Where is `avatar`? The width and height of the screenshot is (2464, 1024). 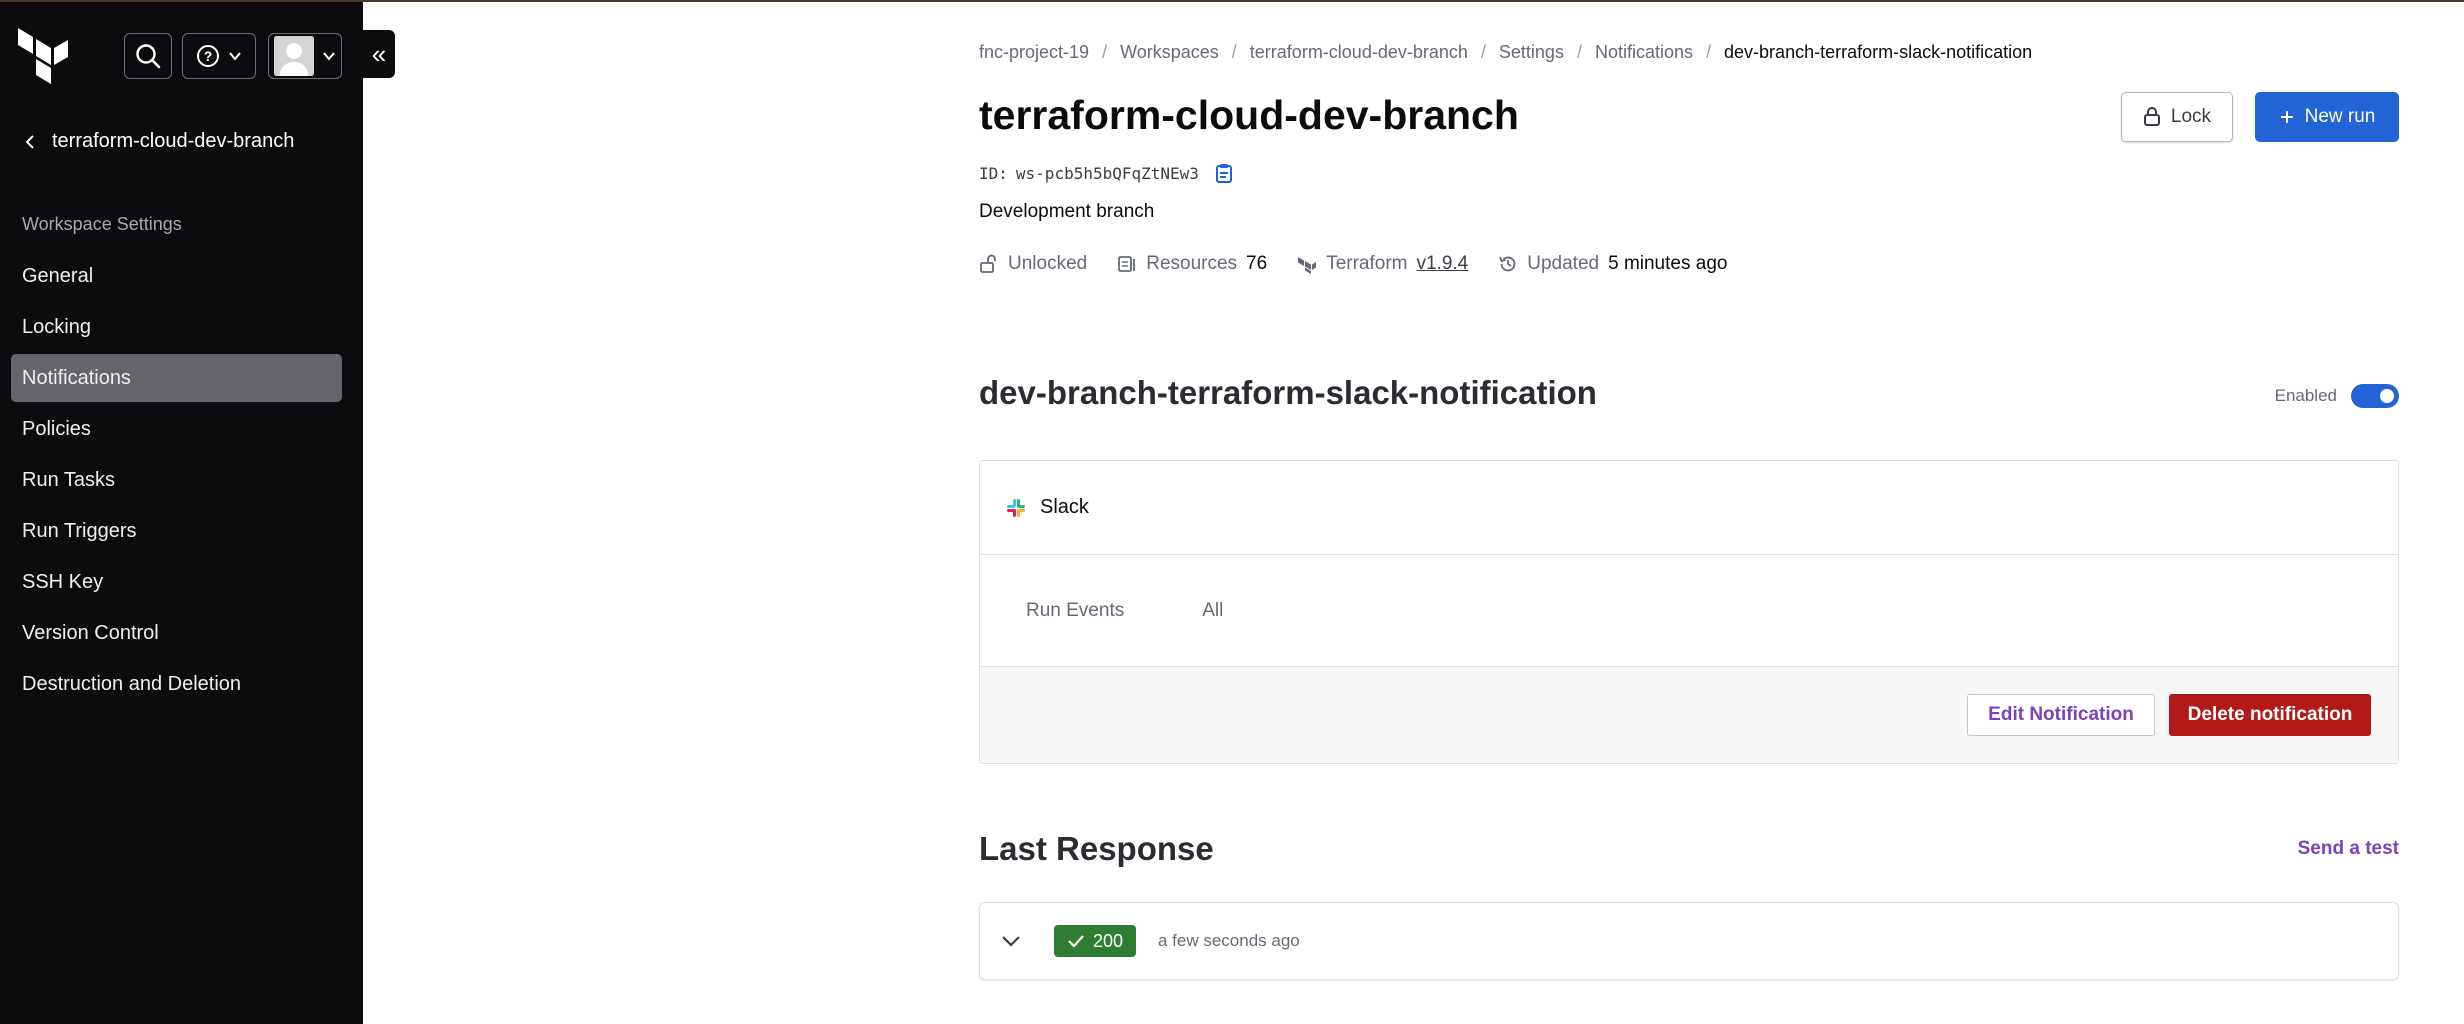 avatar is located at coordinates (294, 56).